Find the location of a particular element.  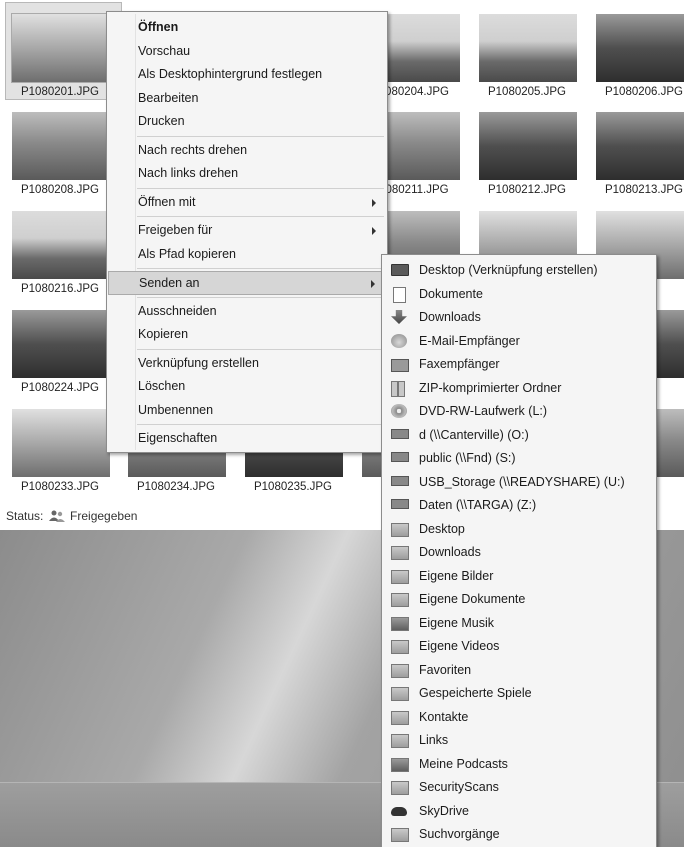

context-menu-item: Nach rechts drehen is located at coordinates (247, 150).